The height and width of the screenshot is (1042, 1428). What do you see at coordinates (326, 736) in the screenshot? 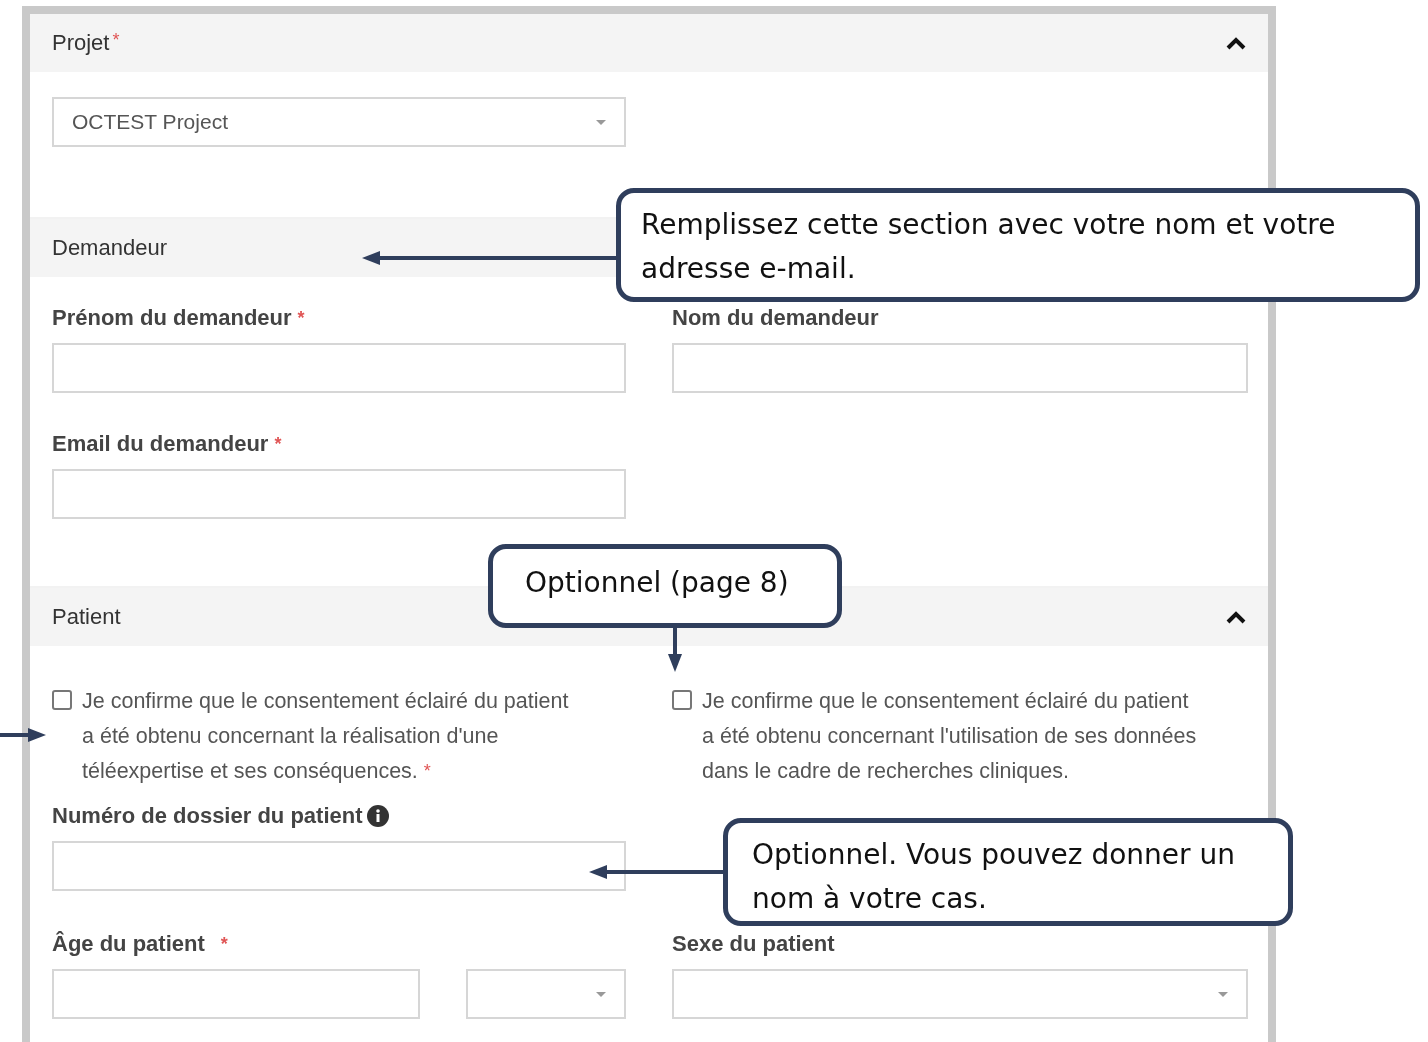
I see `checkbox-label: Je confirme que le consentement éclairé du patient a été obtenu concernant la réalisation d'une téléexpertise et ses conséquences. *` at bounding box center [326, 736].